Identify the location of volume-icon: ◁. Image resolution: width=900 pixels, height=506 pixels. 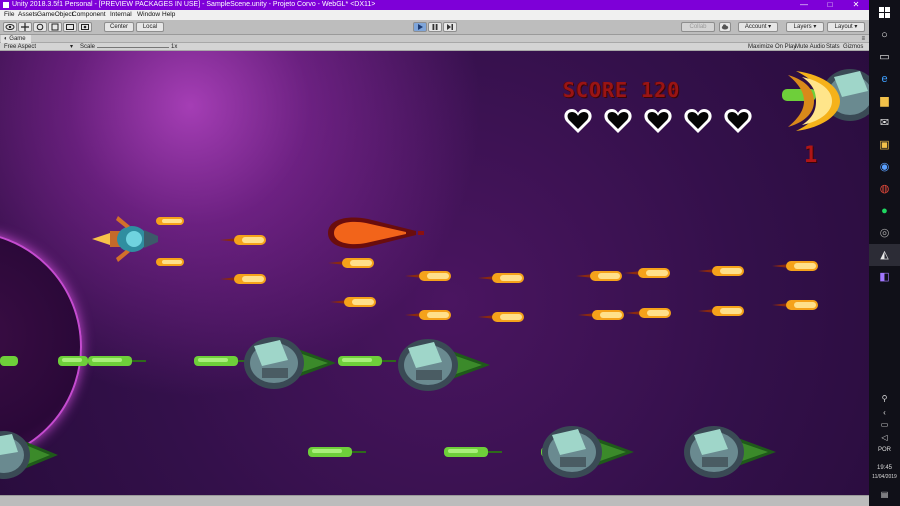
(884, 437).